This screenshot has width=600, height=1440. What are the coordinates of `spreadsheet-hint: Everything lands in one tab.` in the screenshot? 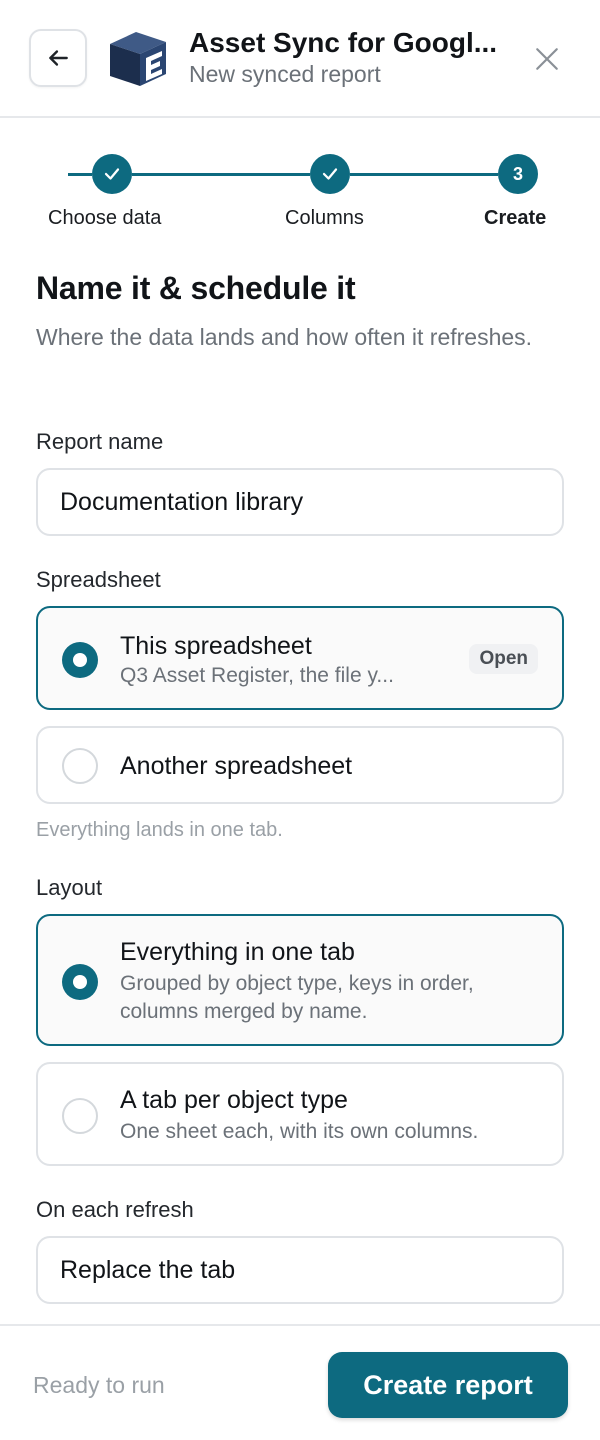 It's located at (159, 830).